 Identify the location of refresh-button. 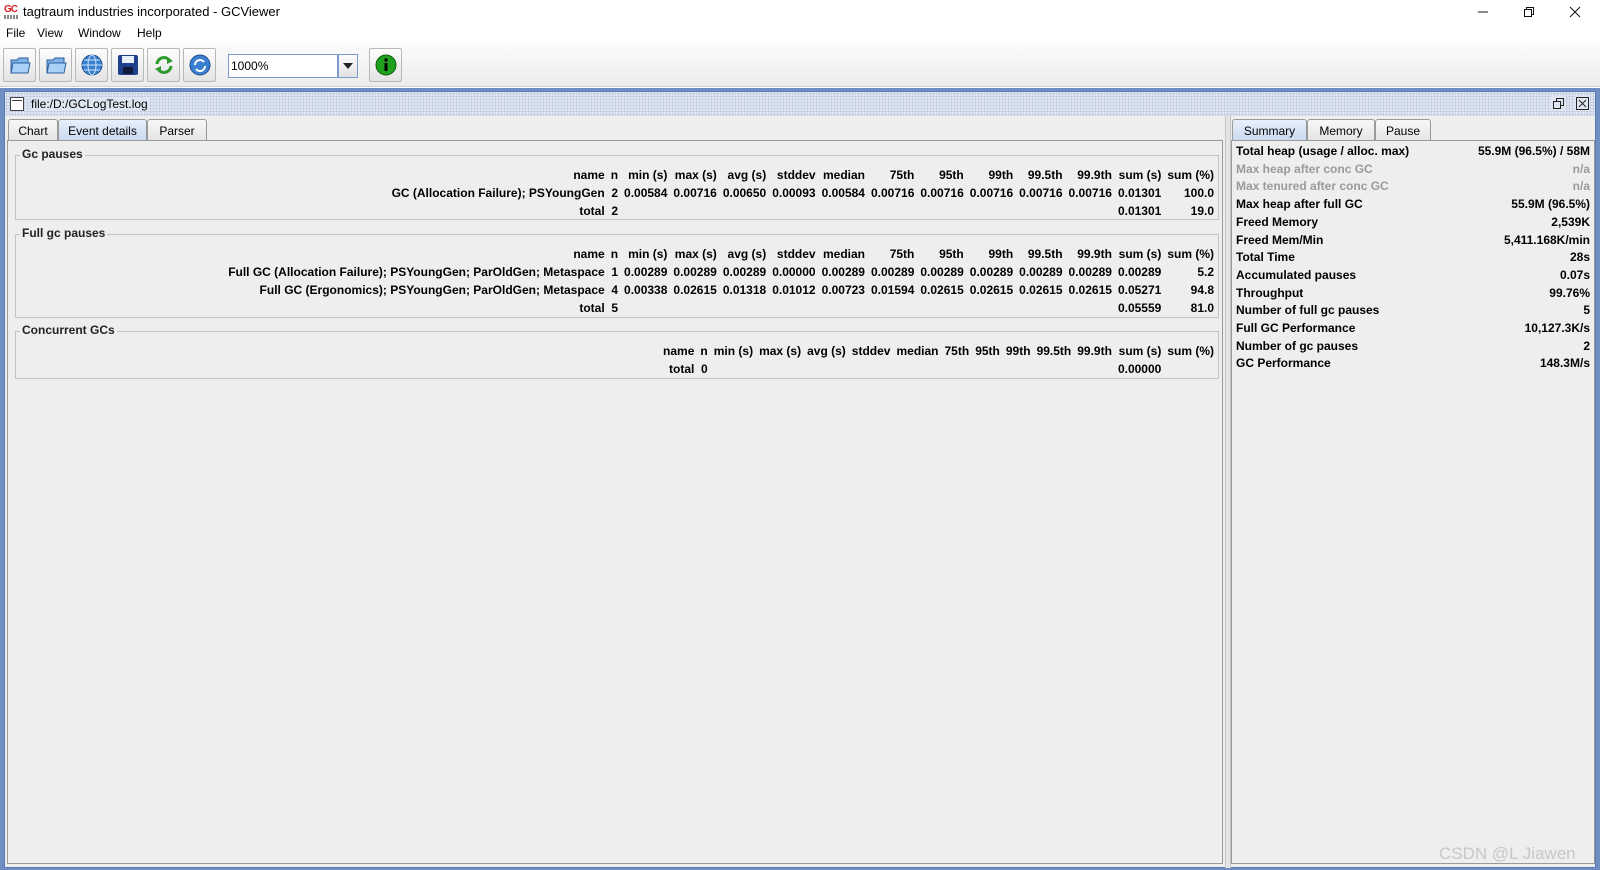
(163, 65).